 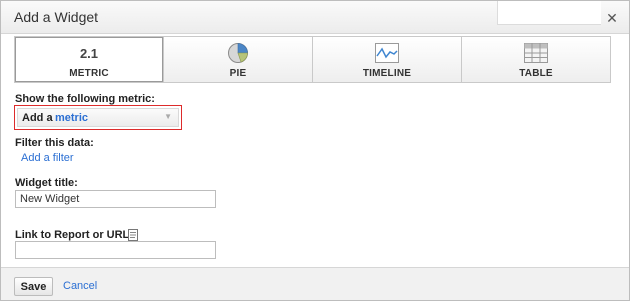 I want to click on widget-type-table: TABLE, so click(x=536, y=59).